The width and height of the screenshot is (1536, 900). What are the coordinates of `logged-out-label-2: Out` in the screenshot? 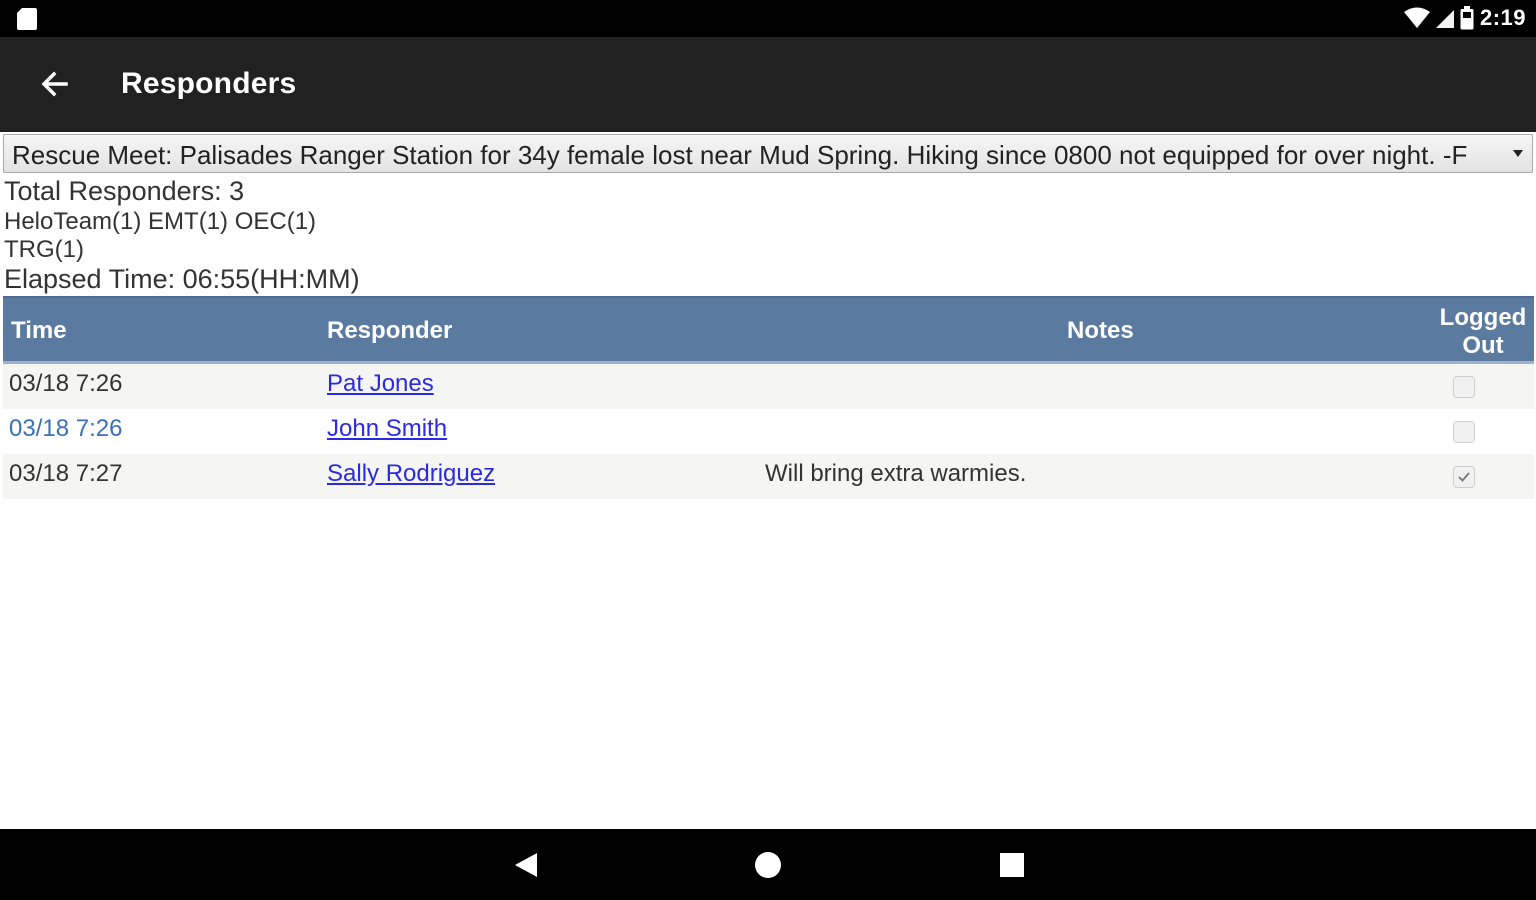 It's located at (1483, 345).